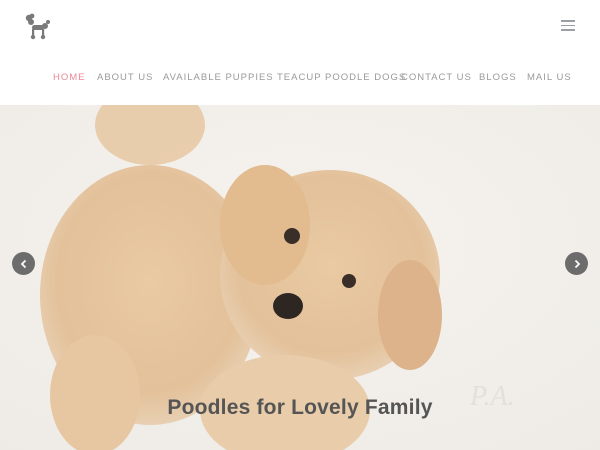  What do you see at coordinates (549, 77) in the screenshot?
I see `nav-item-mail-us: MAIL US` at bounding box center [549, 77].